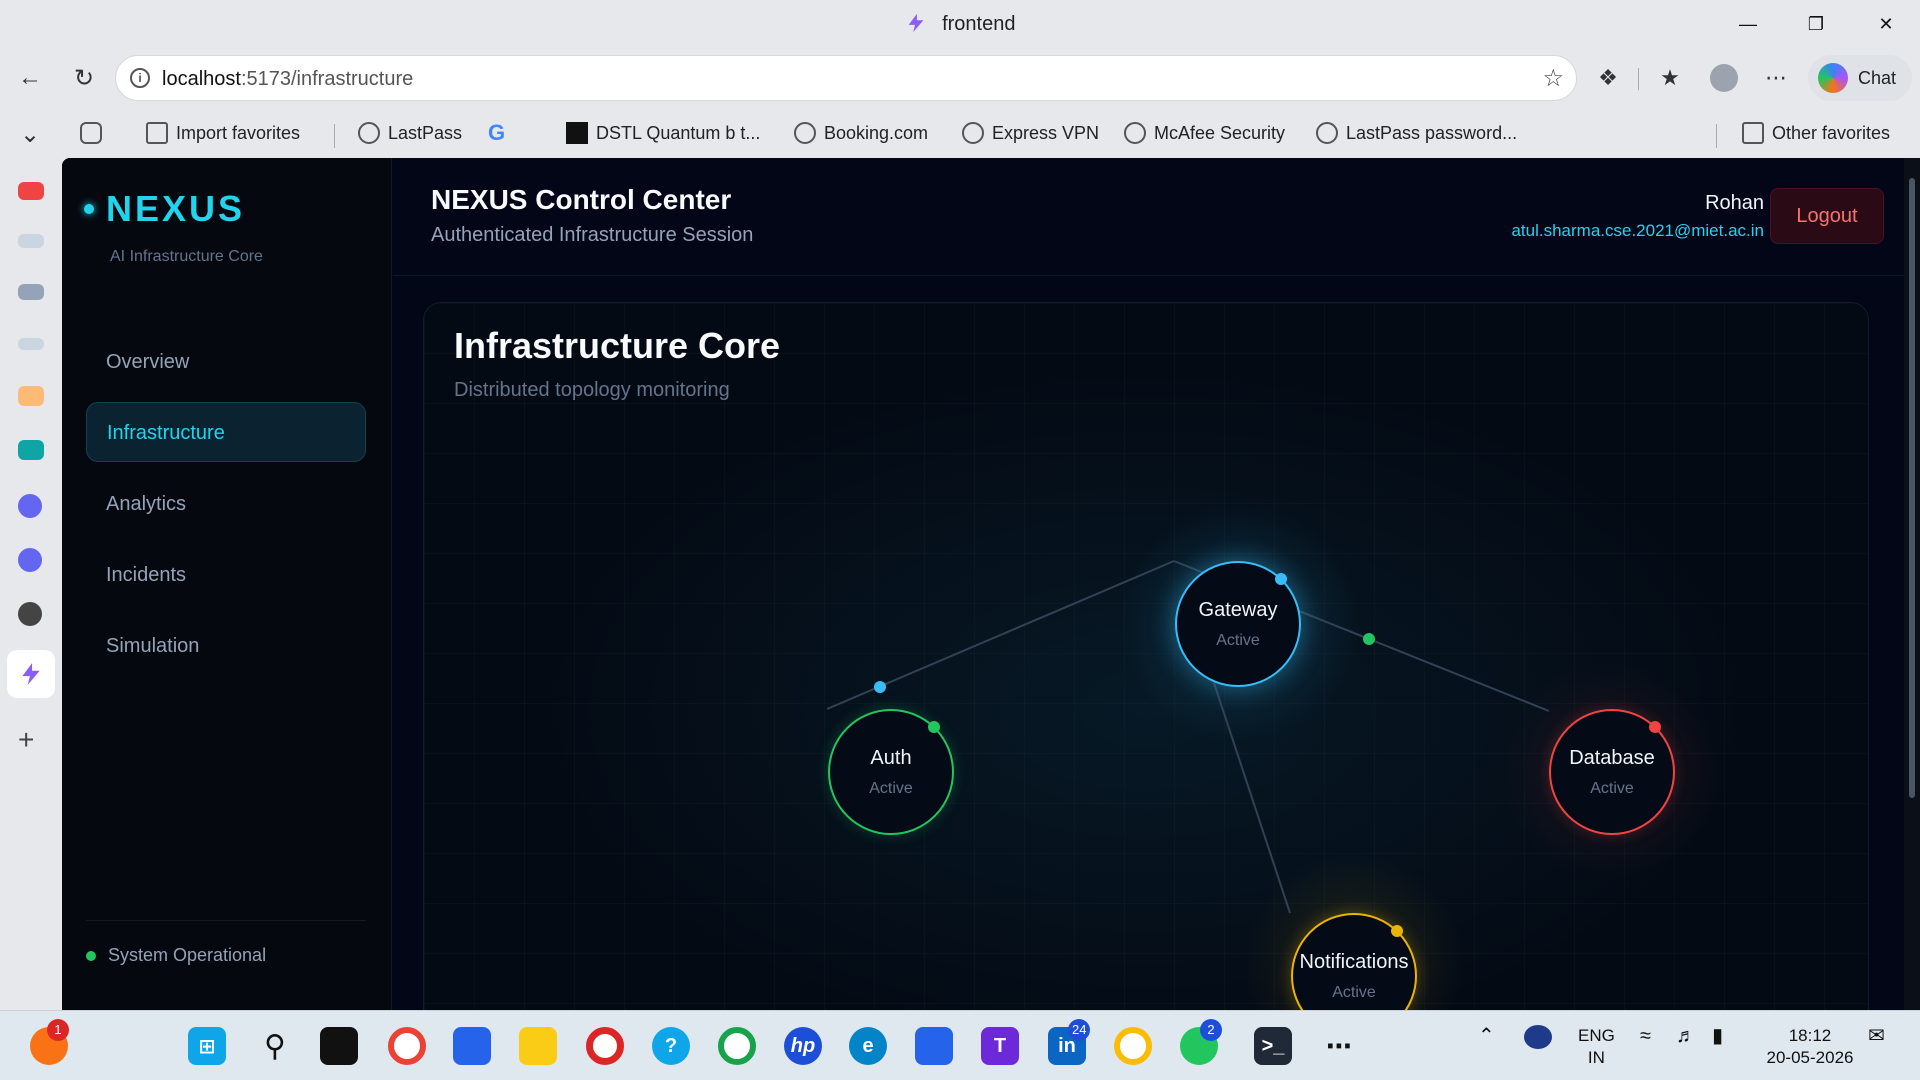 Image resolution: width=1920 pixels, height=1080 pixels. What do you see at coordinates (31, 191) in the screenshot?
I see `youtube-icon` at bounding box center [31, 191].